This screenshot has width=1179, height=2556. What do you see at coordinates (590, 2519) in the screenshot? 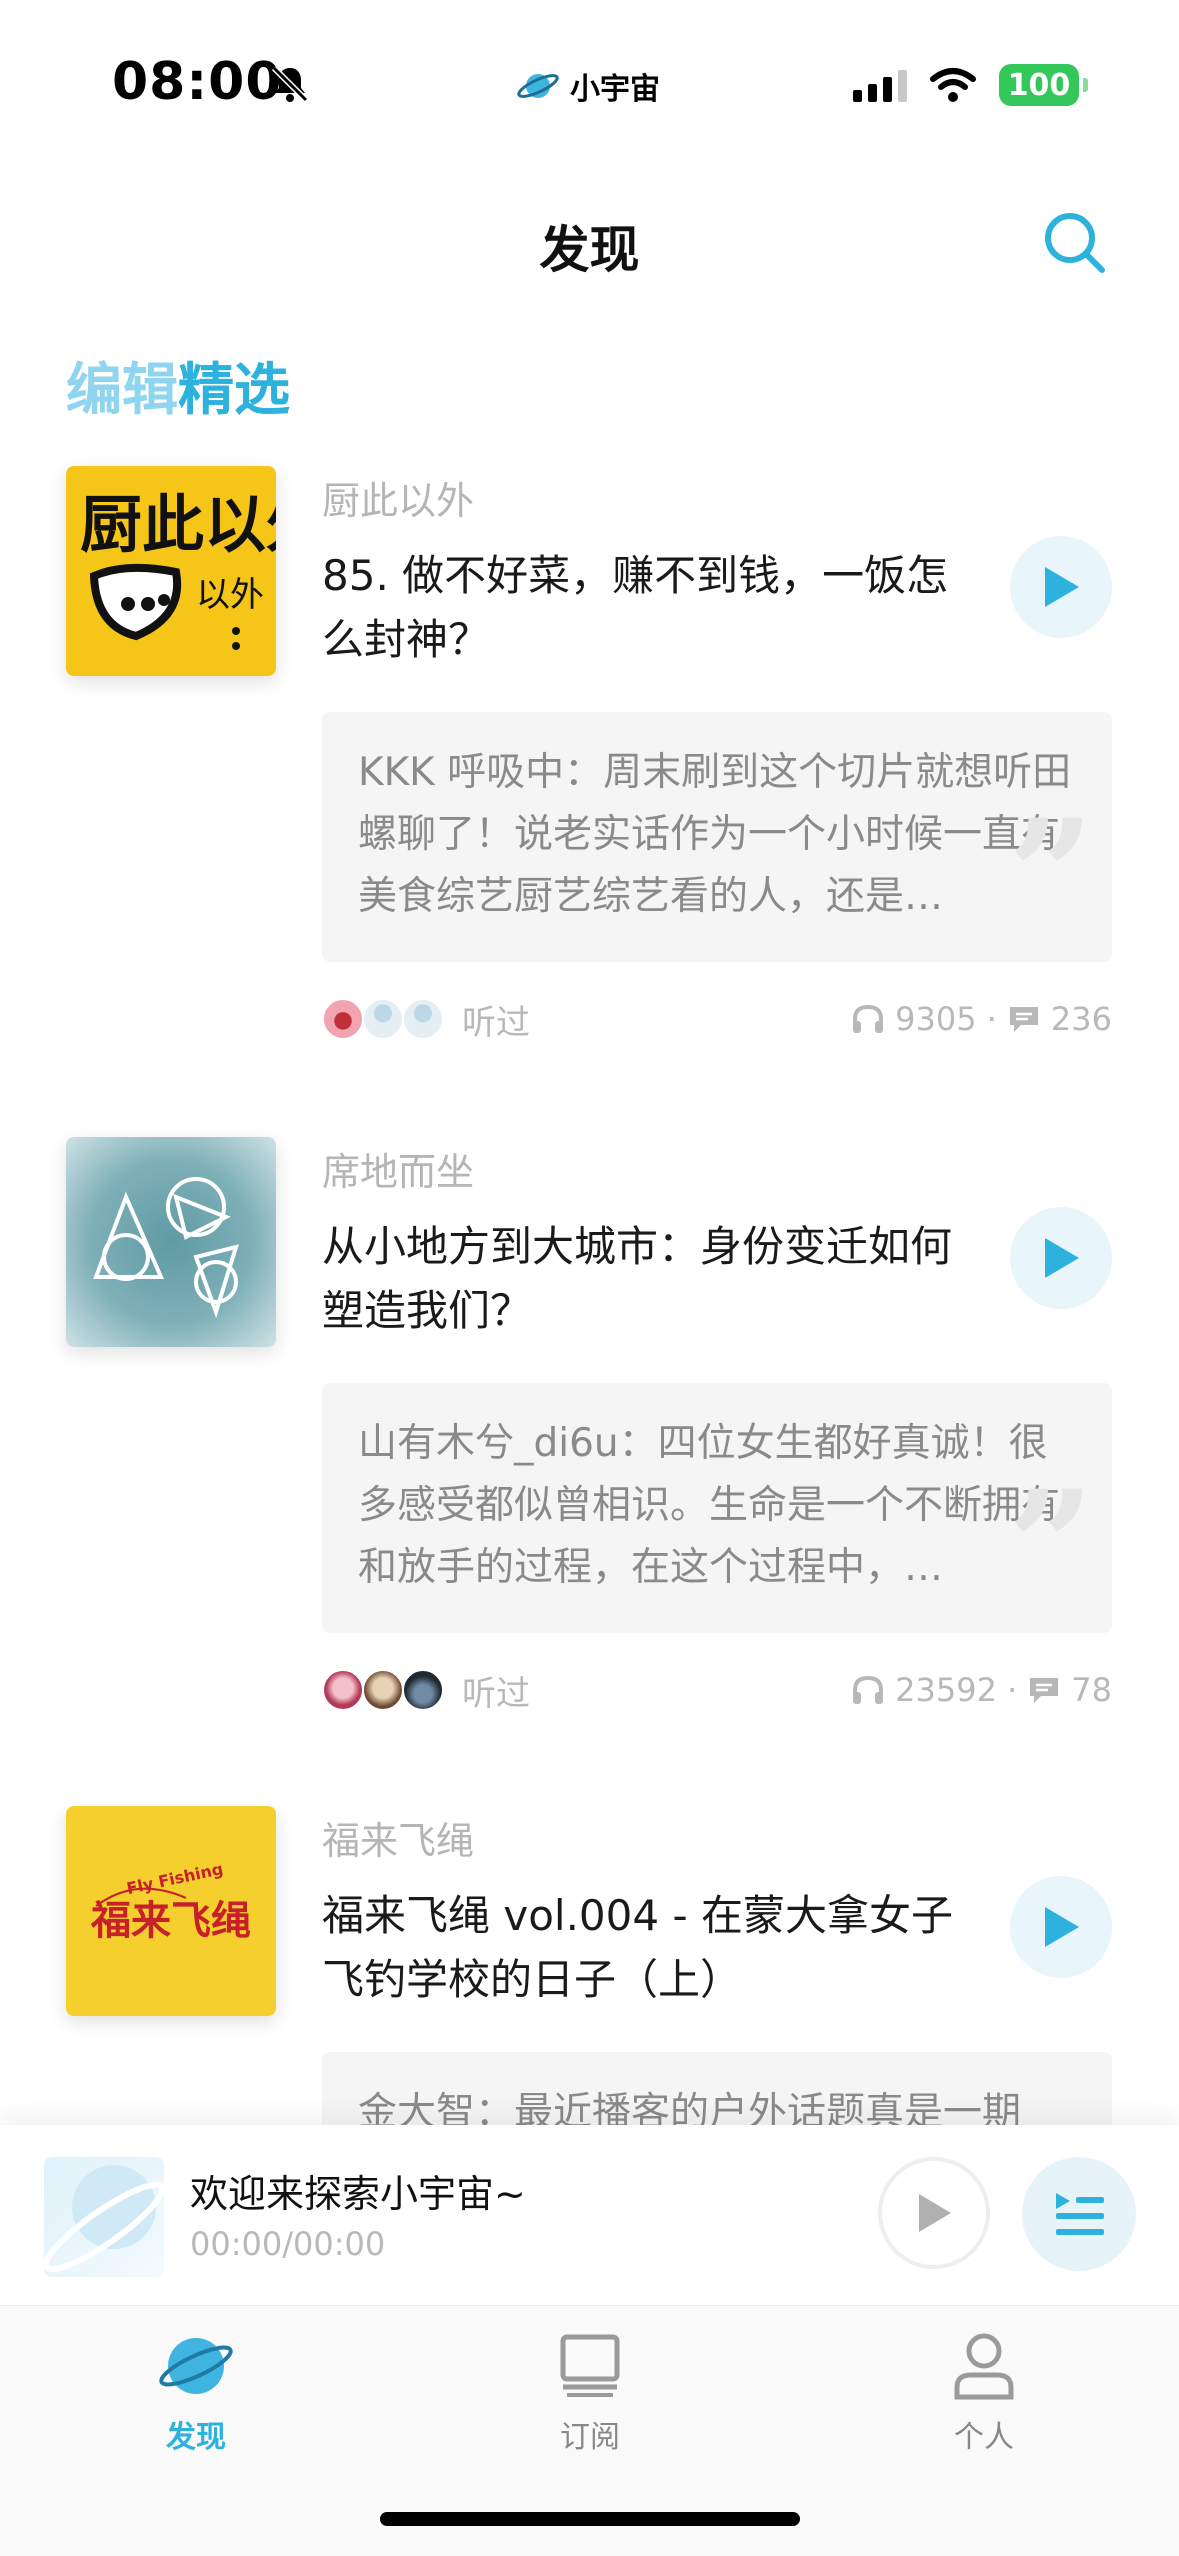
I see `home-indicator` at bounding box center [590, 2519].